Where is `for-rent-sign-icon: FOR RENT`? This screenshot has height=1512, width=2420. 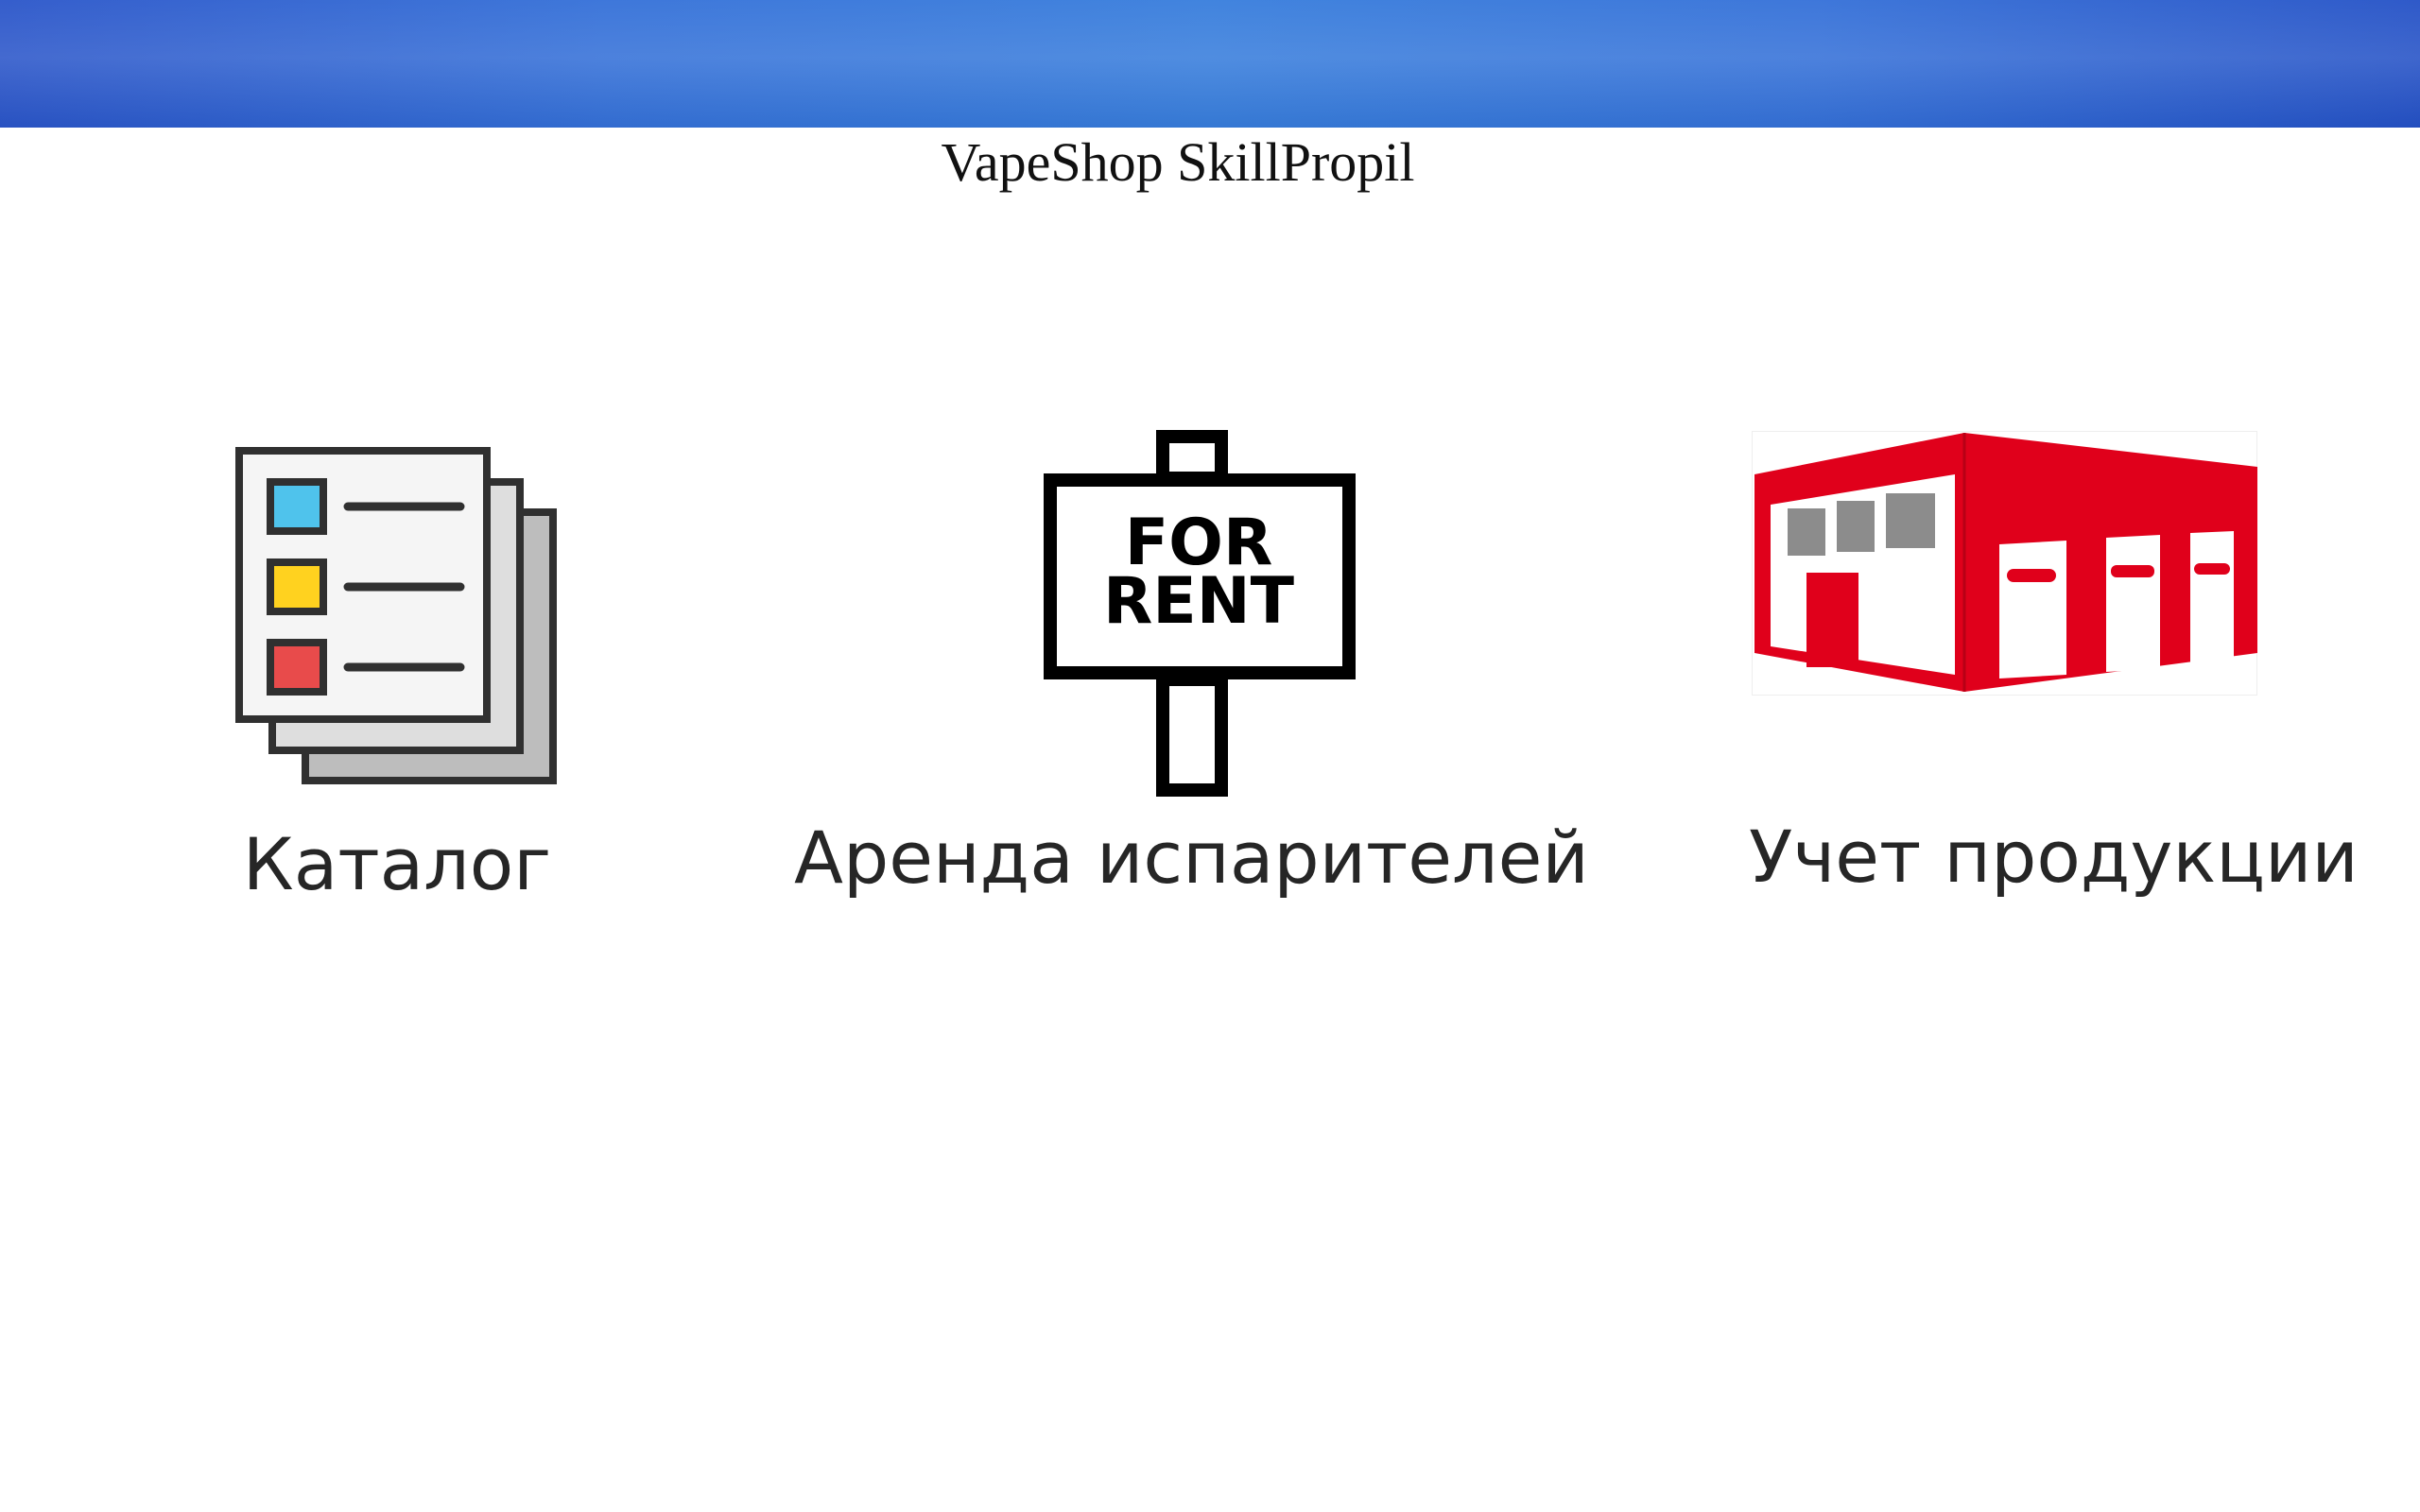
for-rent-sign-icon: FOR RENT is located at coordinates (1200, 613).